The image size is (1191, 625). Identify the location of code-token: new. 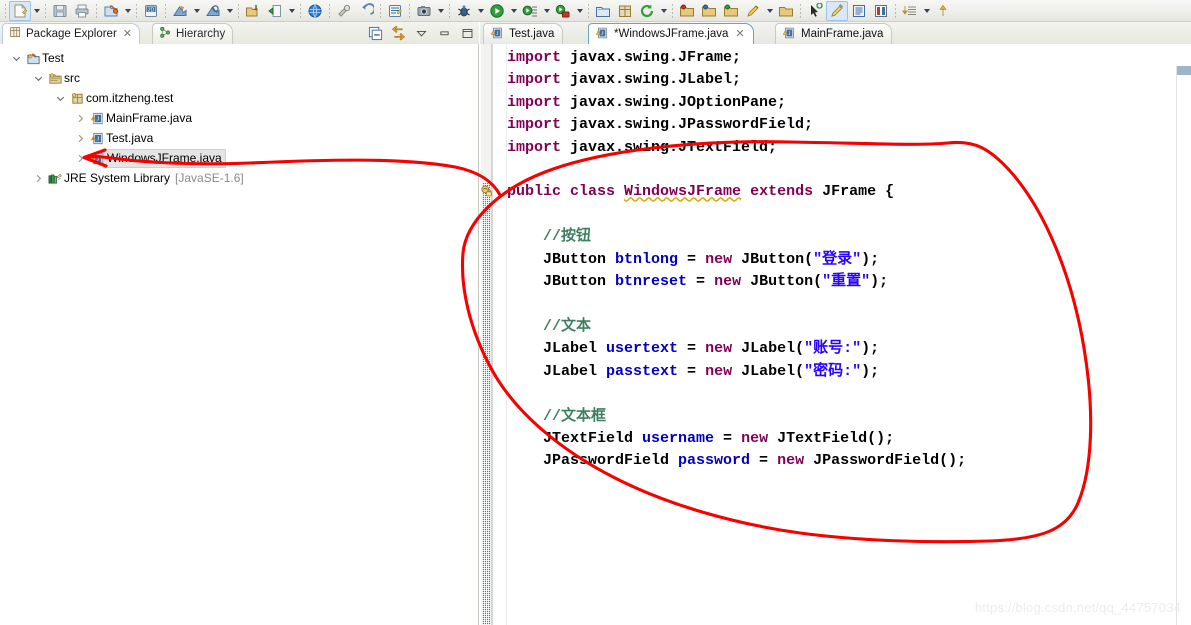
(728, 282).